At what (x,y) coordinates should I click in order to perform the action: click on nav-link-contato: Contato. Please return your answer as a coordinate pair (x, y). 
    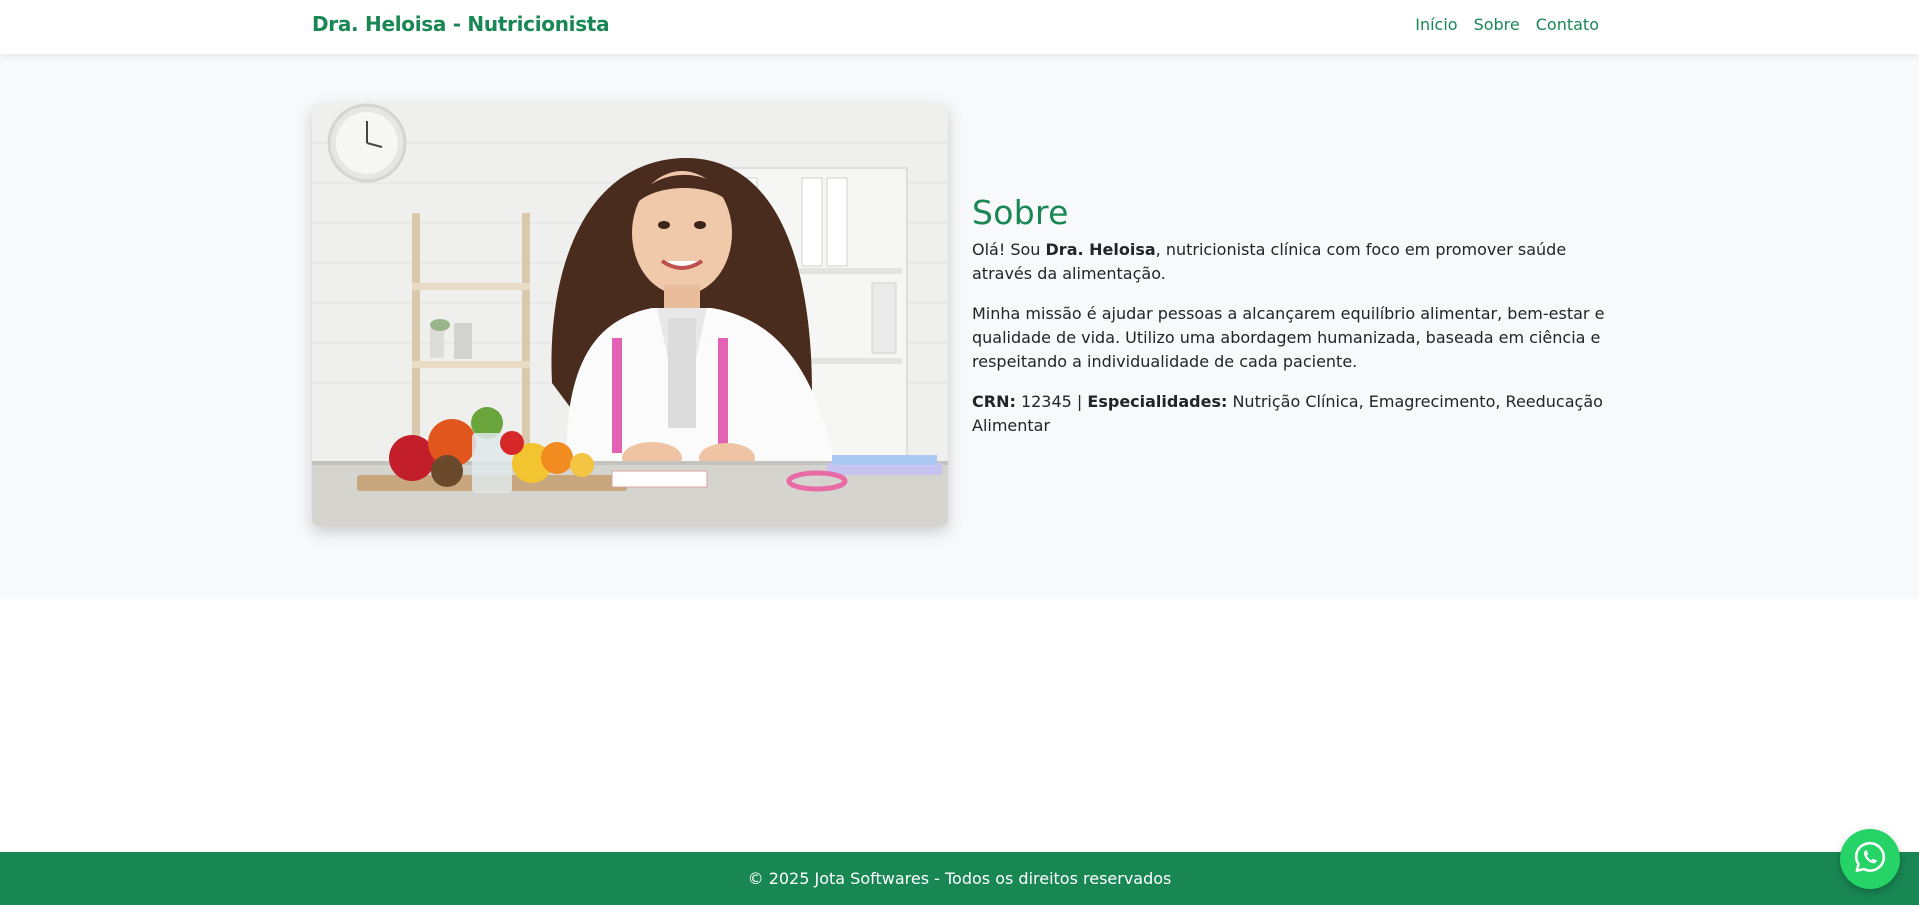
    Looking at the image, I should click on (1567, 24).